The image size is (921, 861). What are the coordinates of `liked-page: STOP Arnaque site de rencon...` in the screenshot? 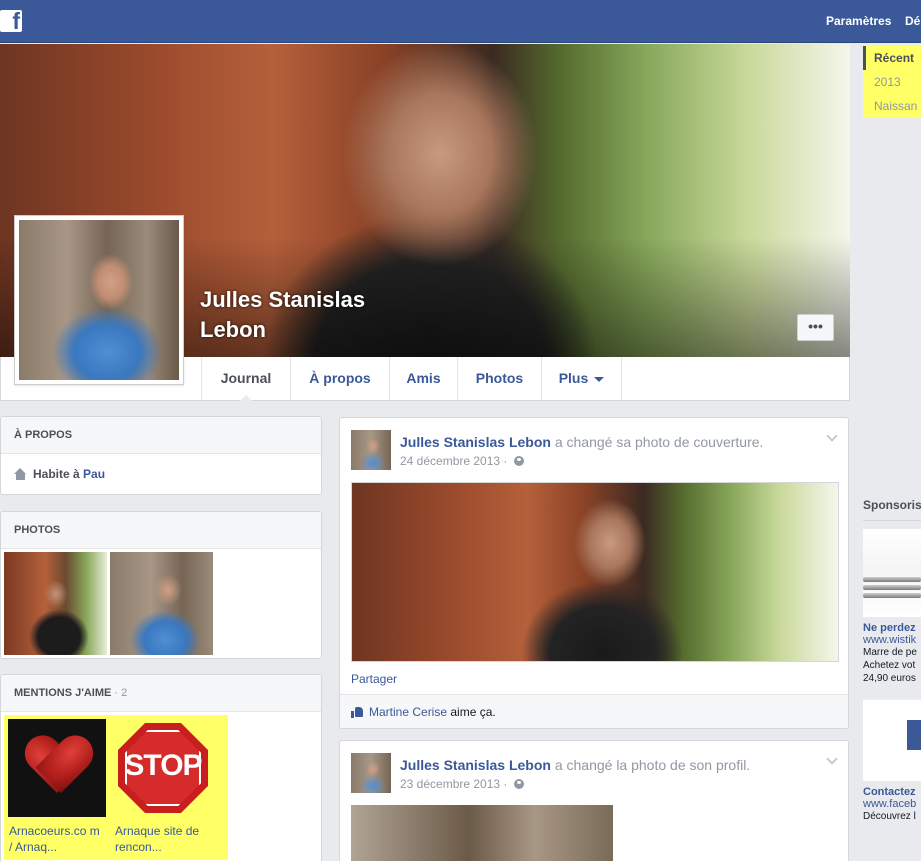 It's located at (169, 787).